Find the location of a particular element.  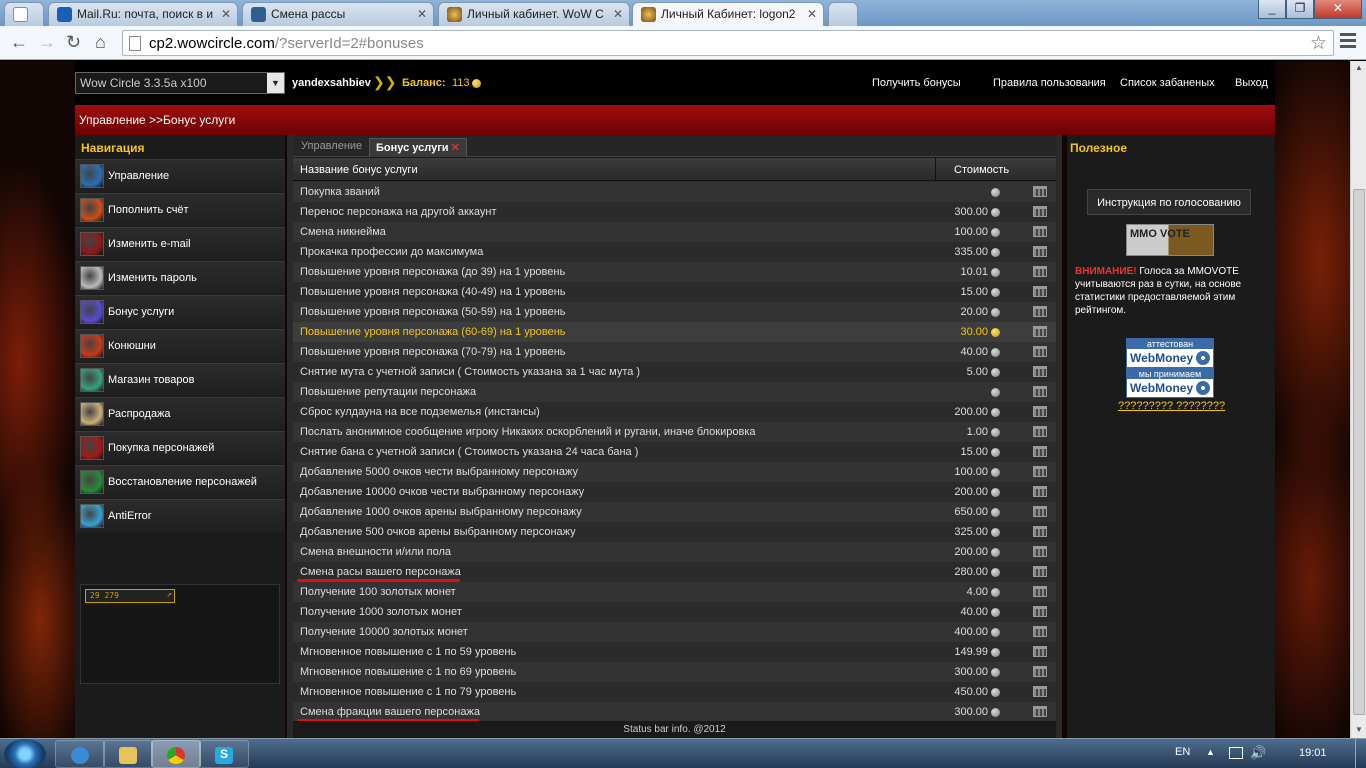

taskbar-chrome is located at coordinates (176, 754).